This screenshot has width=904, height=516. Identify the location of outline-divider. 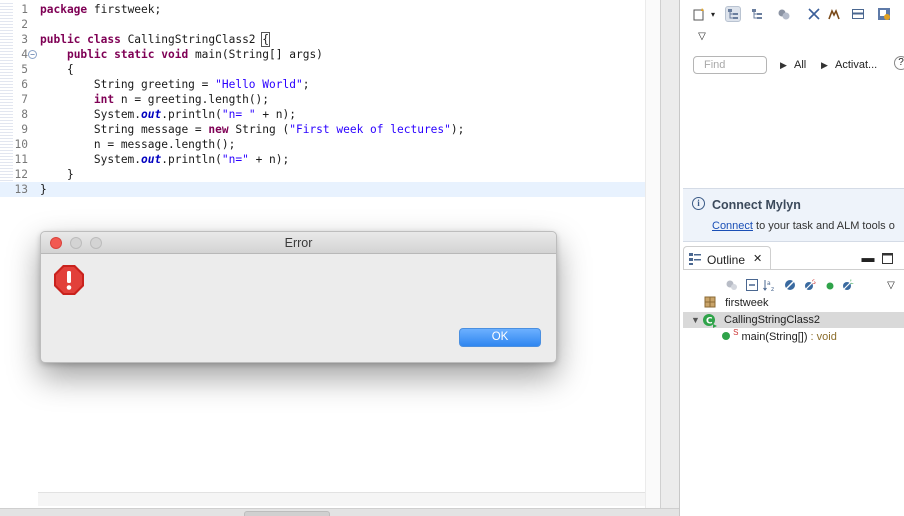
(793, 269).